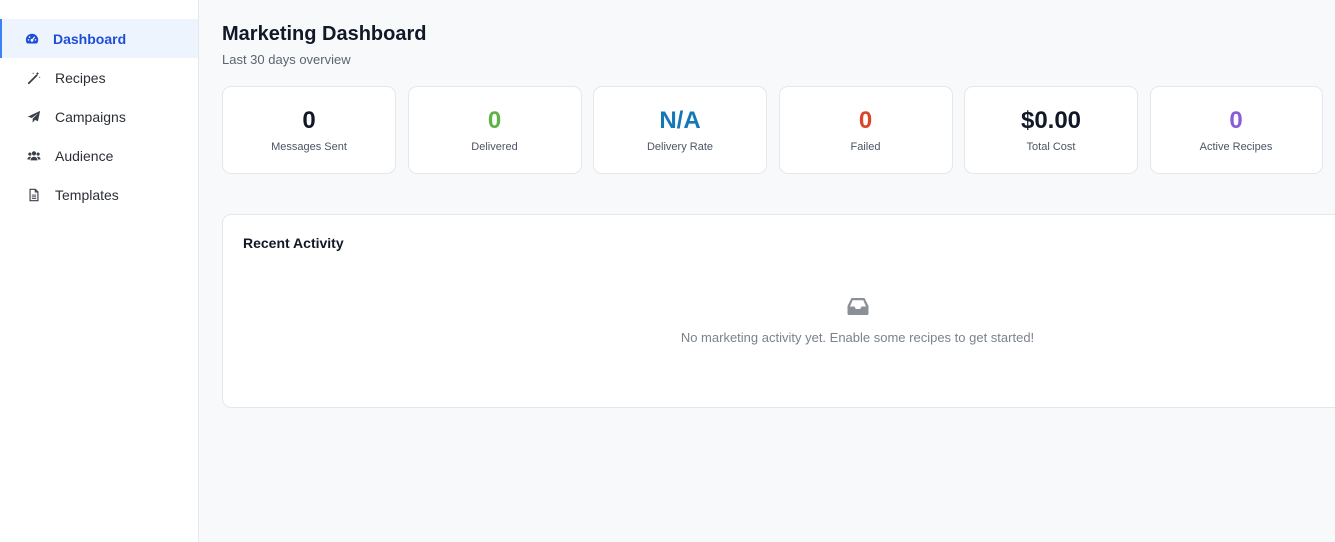  Describe the element at coordinates (34, 78) in the screenshot. I see `magic-wand-icon` at that location.